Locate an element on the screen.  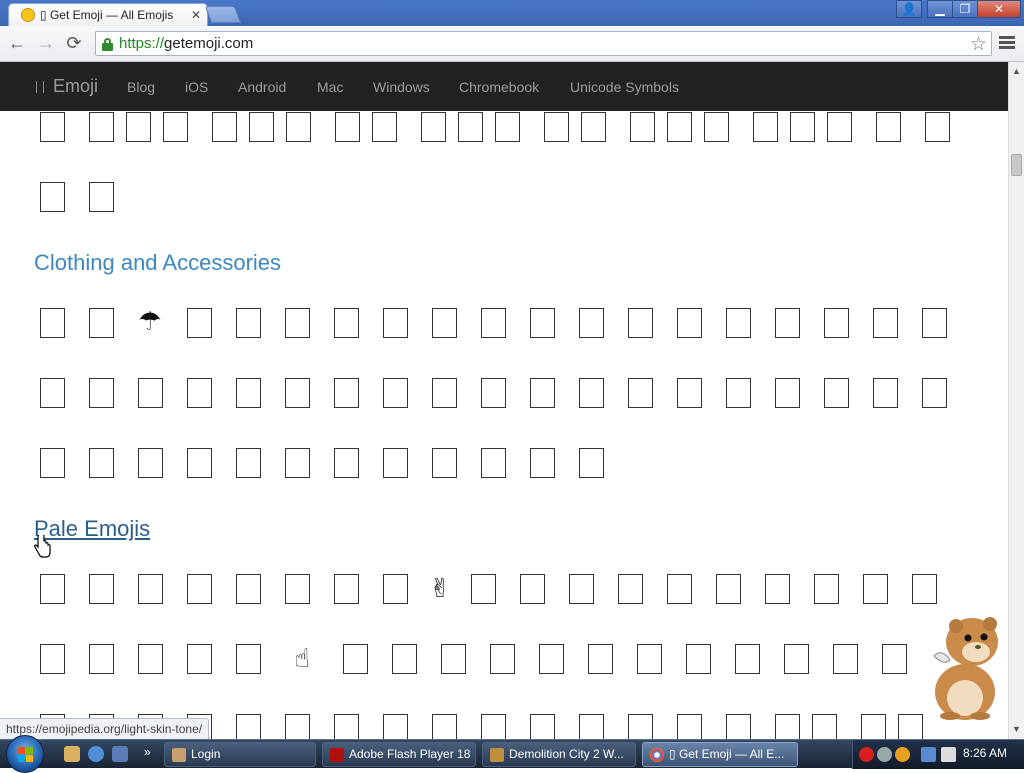
nav-link-ios: iOS is located at coordinates (196, 87).